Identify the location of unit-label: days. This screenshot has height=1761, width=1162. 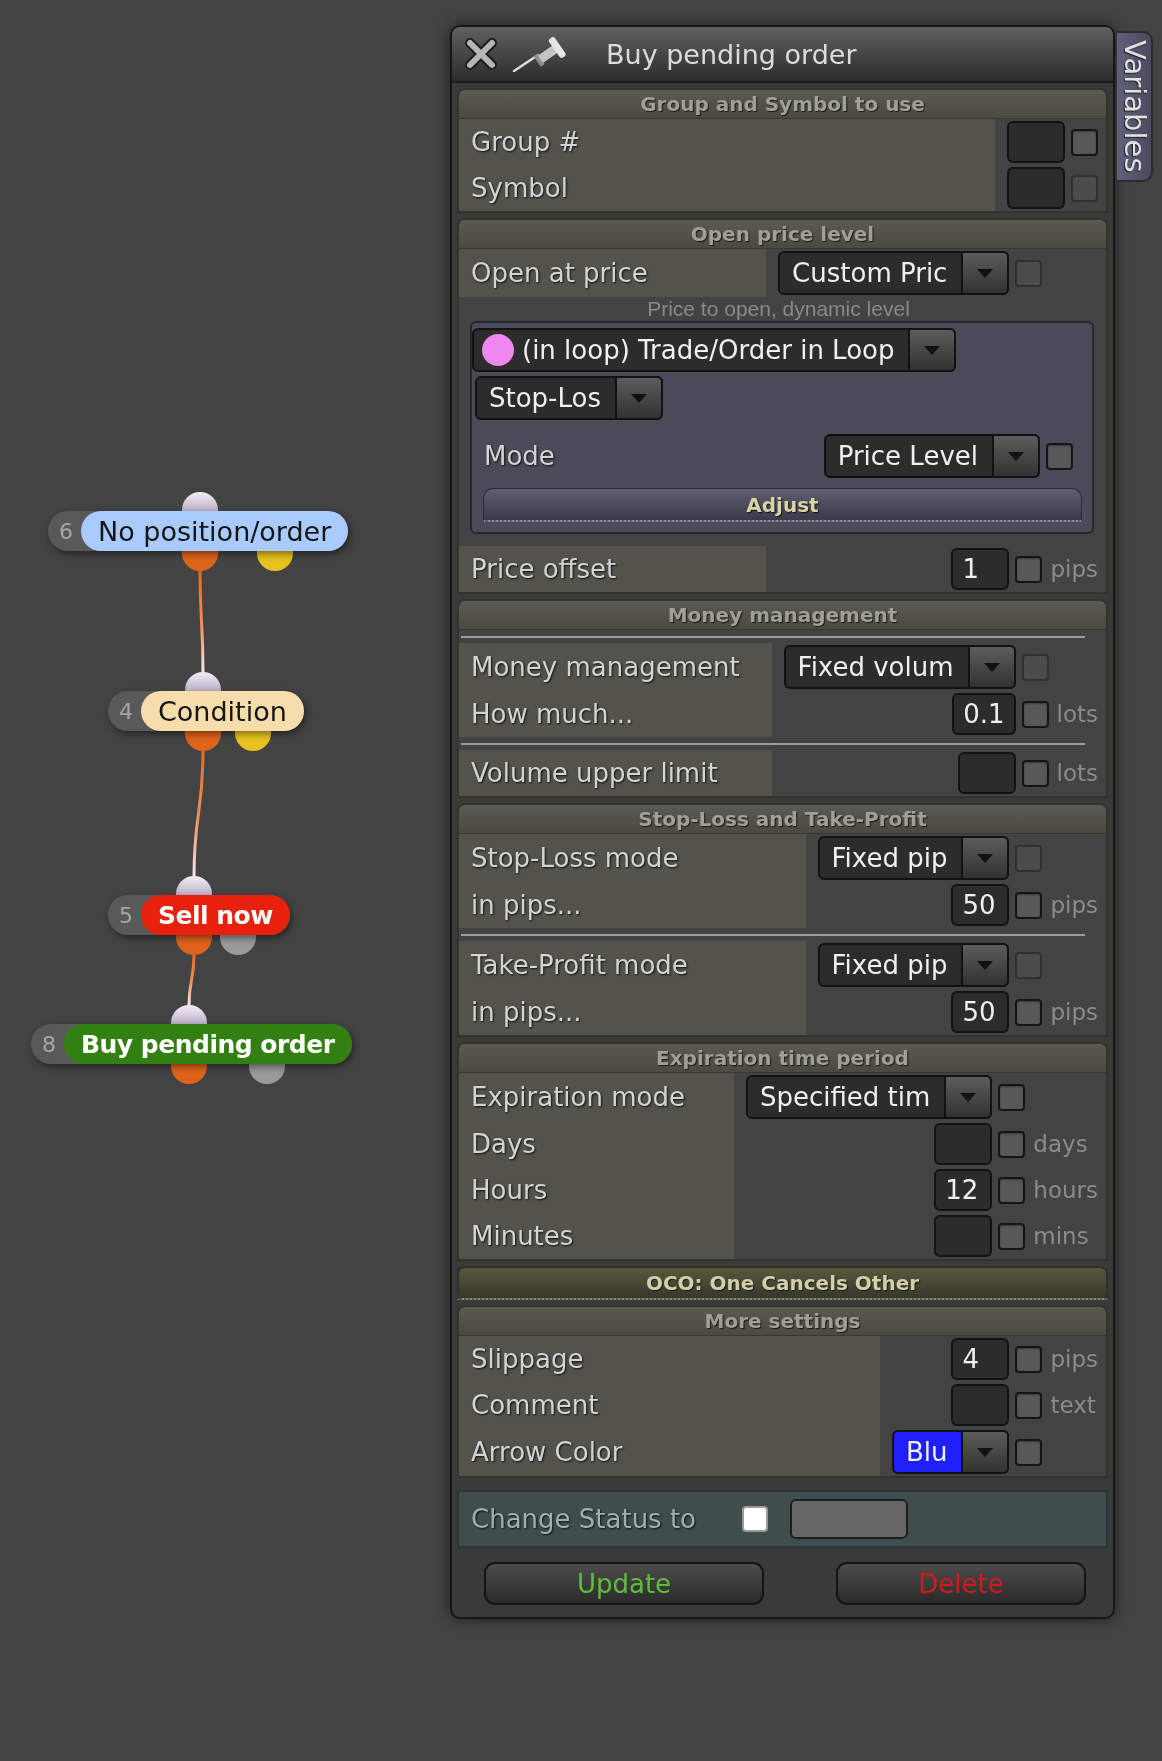
(1061, 1144).